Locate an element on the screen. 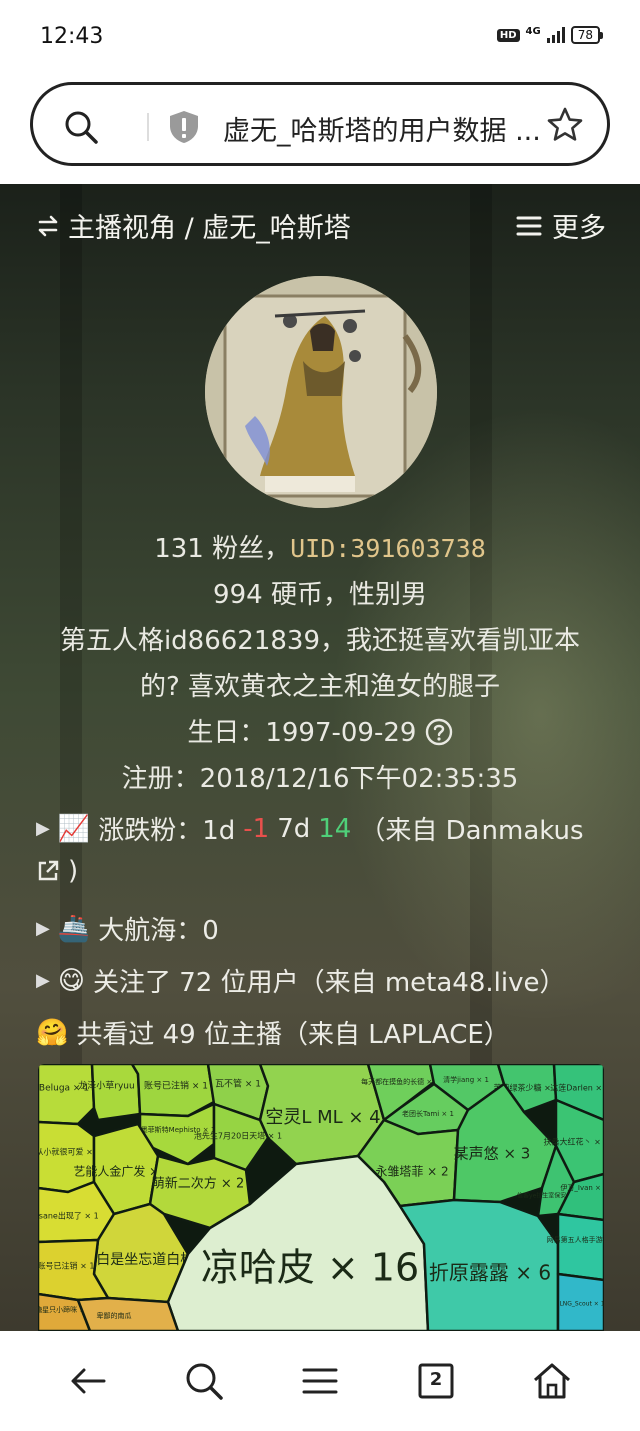 This screenshot has height=1431, width=640. followers-uid-line: 131 粉丝，UID:391603738 is located at coordinates (320, 546).